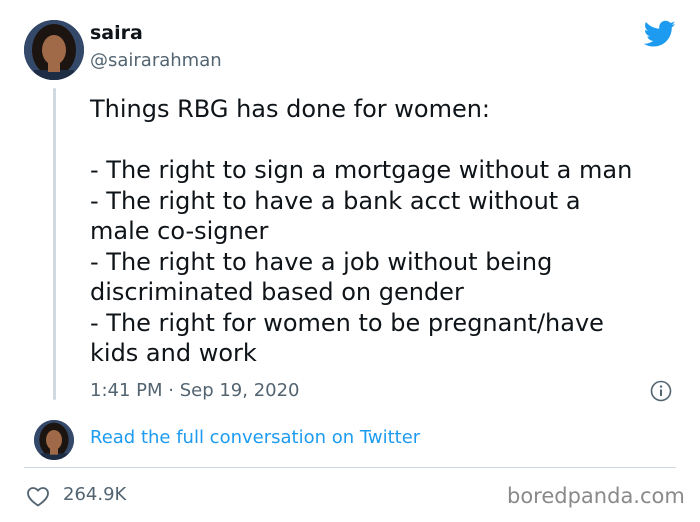  Describe the element at coordinates (596, 496) in the screenshot. I see `watermark: boredpanda.com` at that location.